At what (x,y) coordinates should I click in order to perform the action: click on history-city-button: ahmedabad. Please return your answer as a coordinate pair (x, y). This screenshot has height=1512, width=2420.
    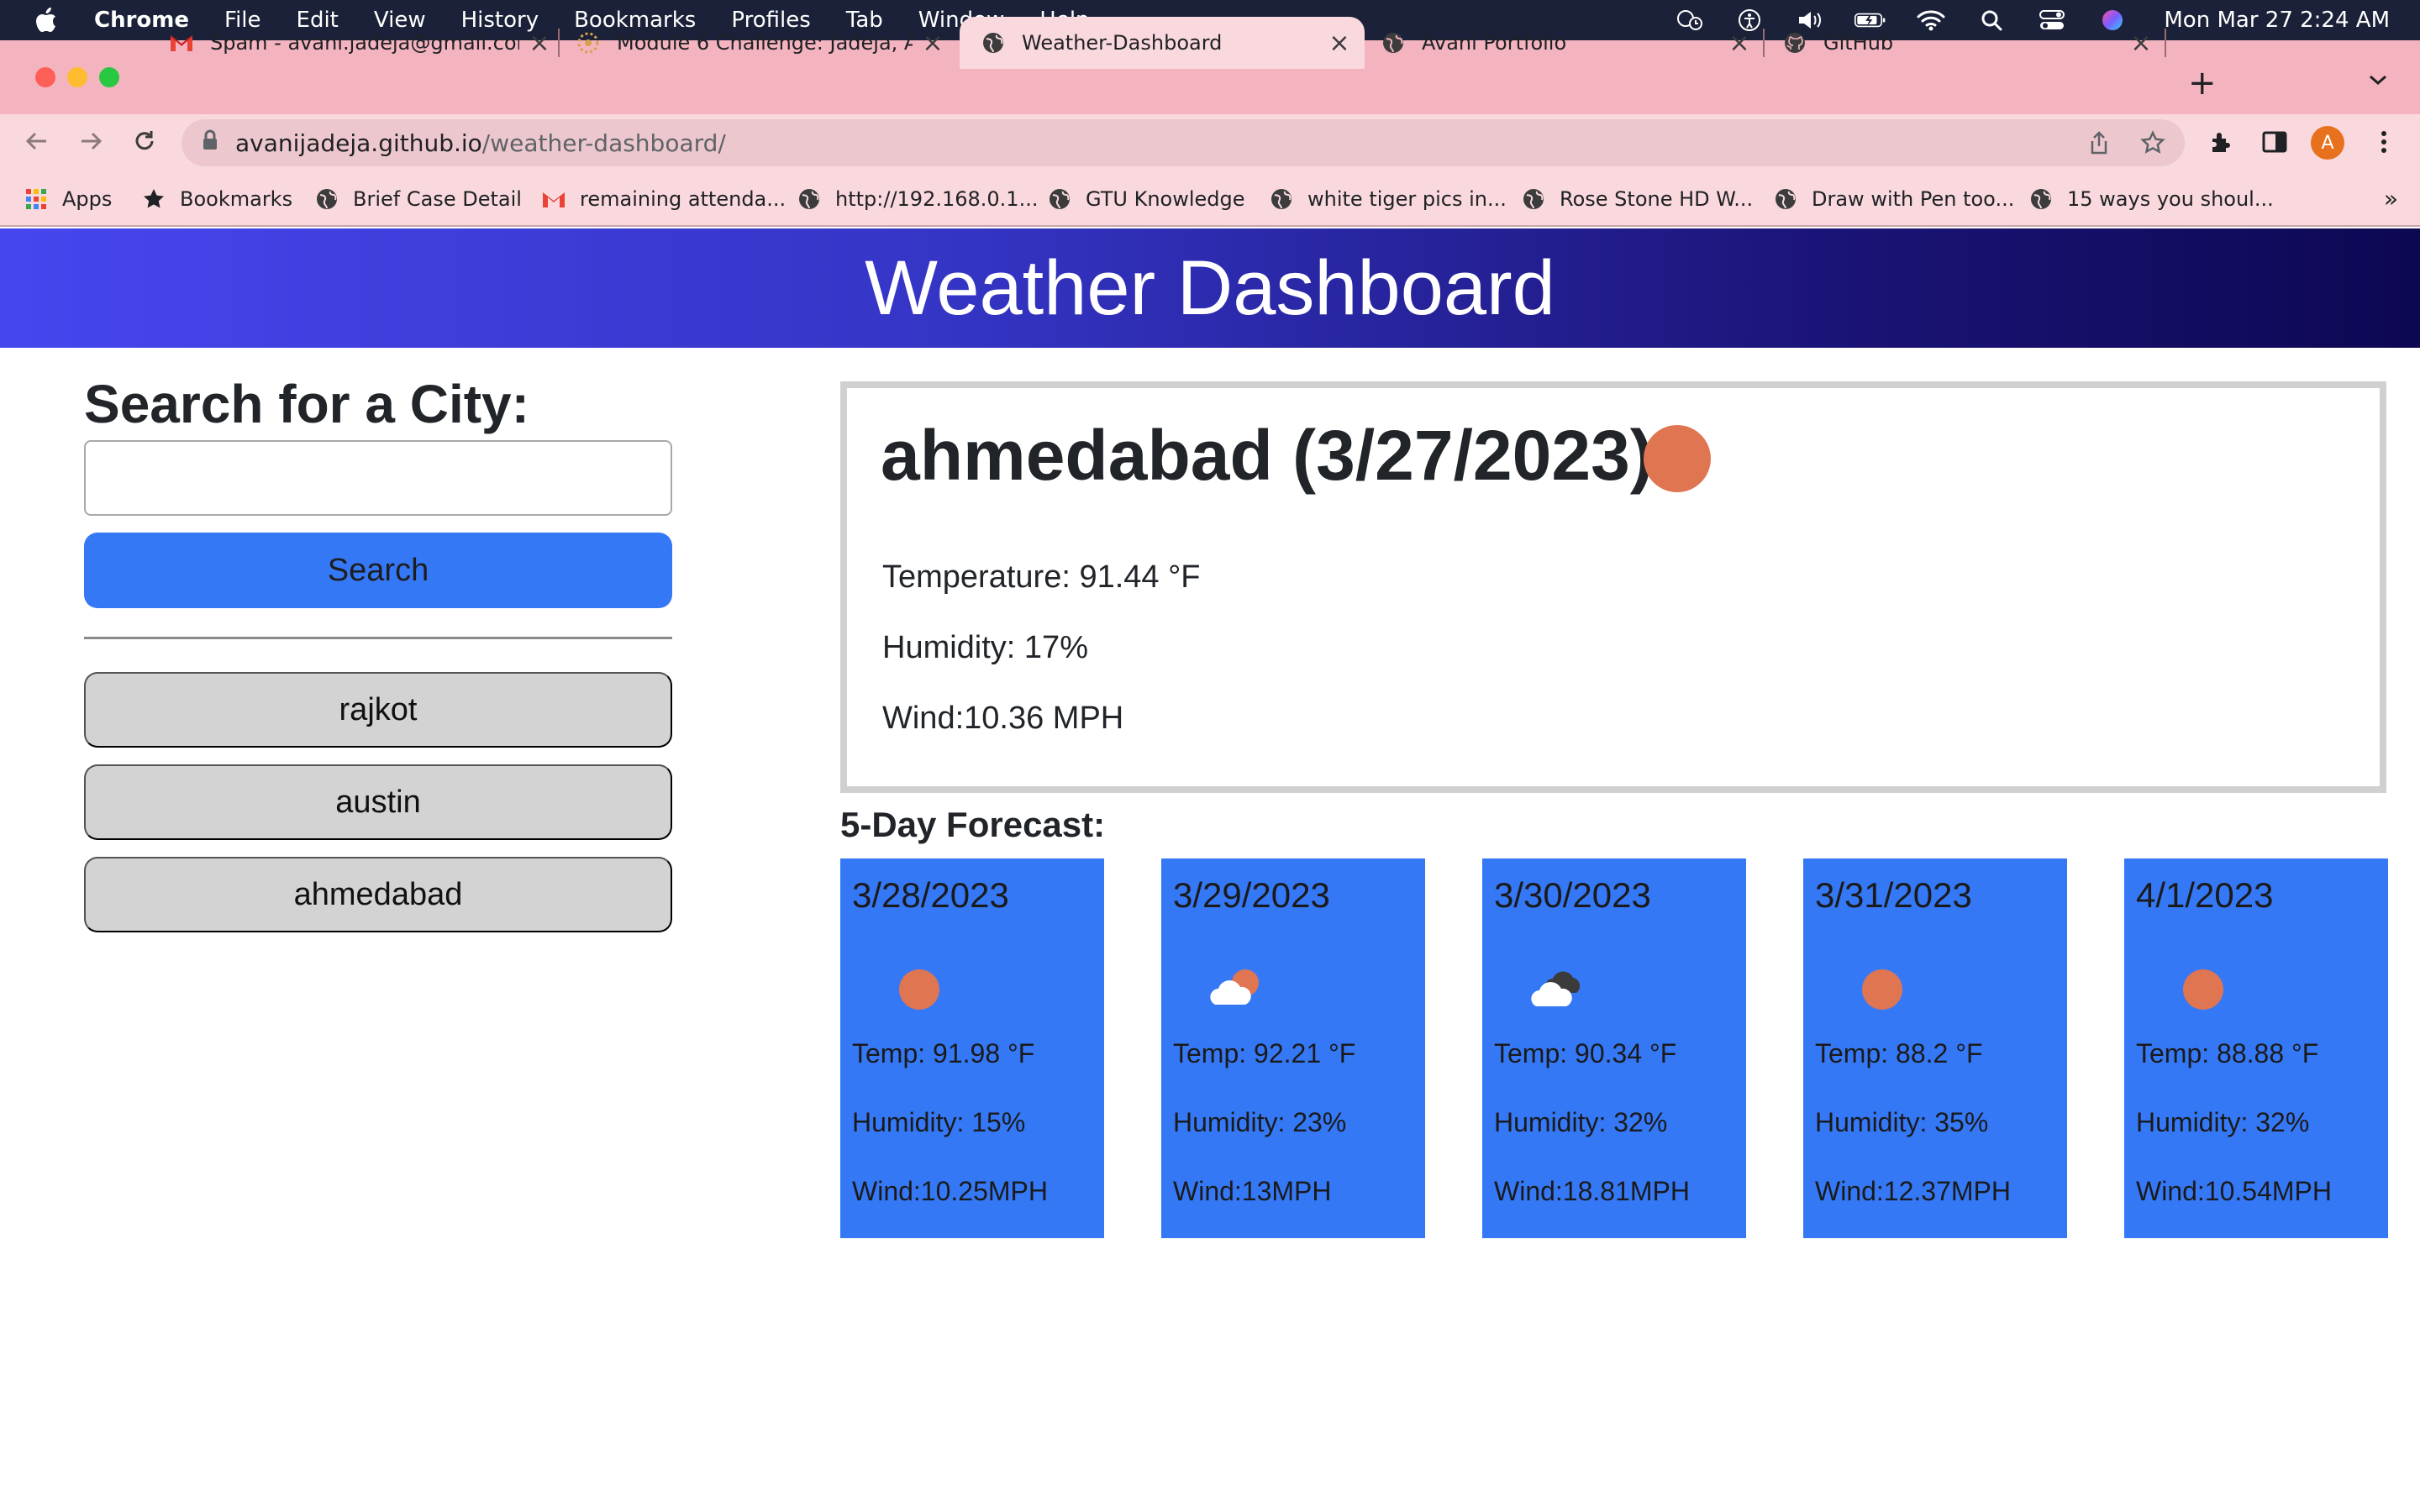
    Looking at the image, I should click on (378, 894).